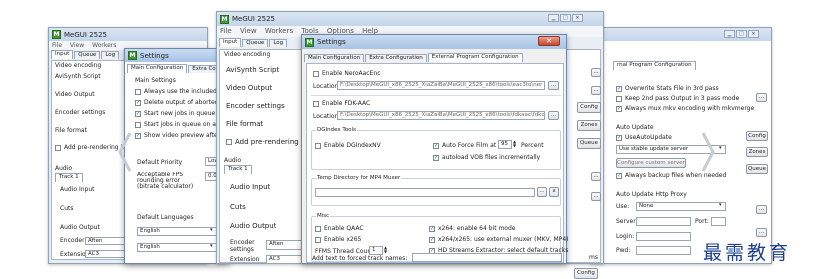 This screenshot has height=279, width=828. I want to click on x265-checkbox, so click(318, 240).